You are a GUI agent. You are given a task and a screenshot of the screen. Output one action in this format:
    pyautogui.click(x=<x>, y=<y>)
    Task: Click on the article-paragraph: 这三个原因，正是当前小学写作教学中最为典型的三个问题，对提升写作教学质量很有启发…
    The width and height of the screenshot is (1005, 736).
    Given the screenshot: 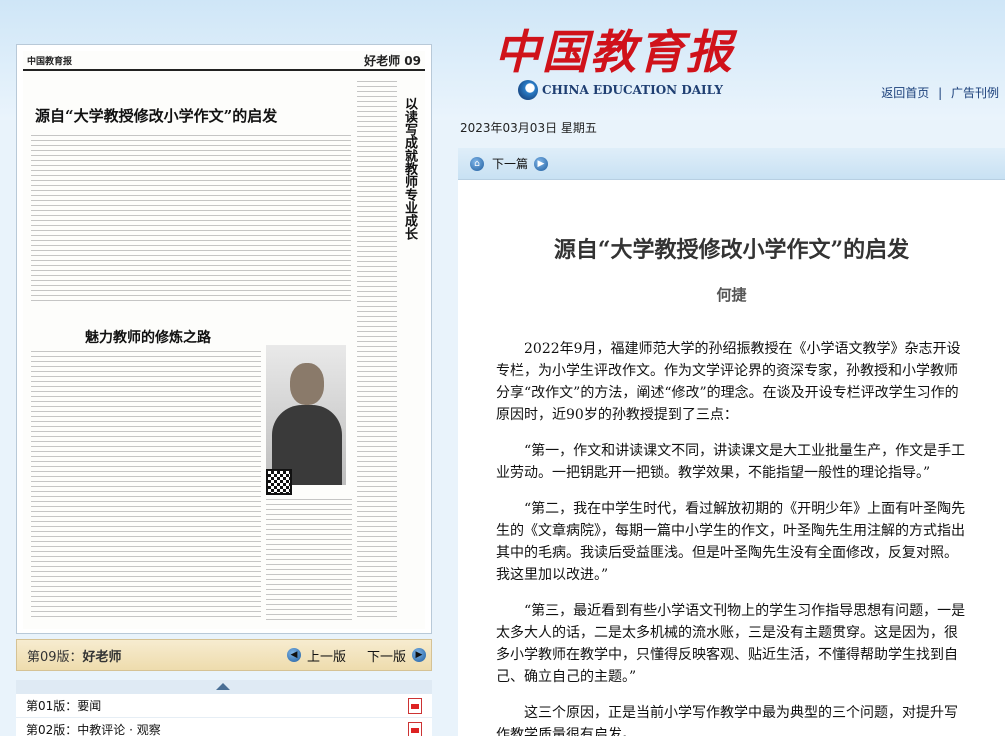 What is the action you would take?
    pyautogui.click(x=727, y=720)
    